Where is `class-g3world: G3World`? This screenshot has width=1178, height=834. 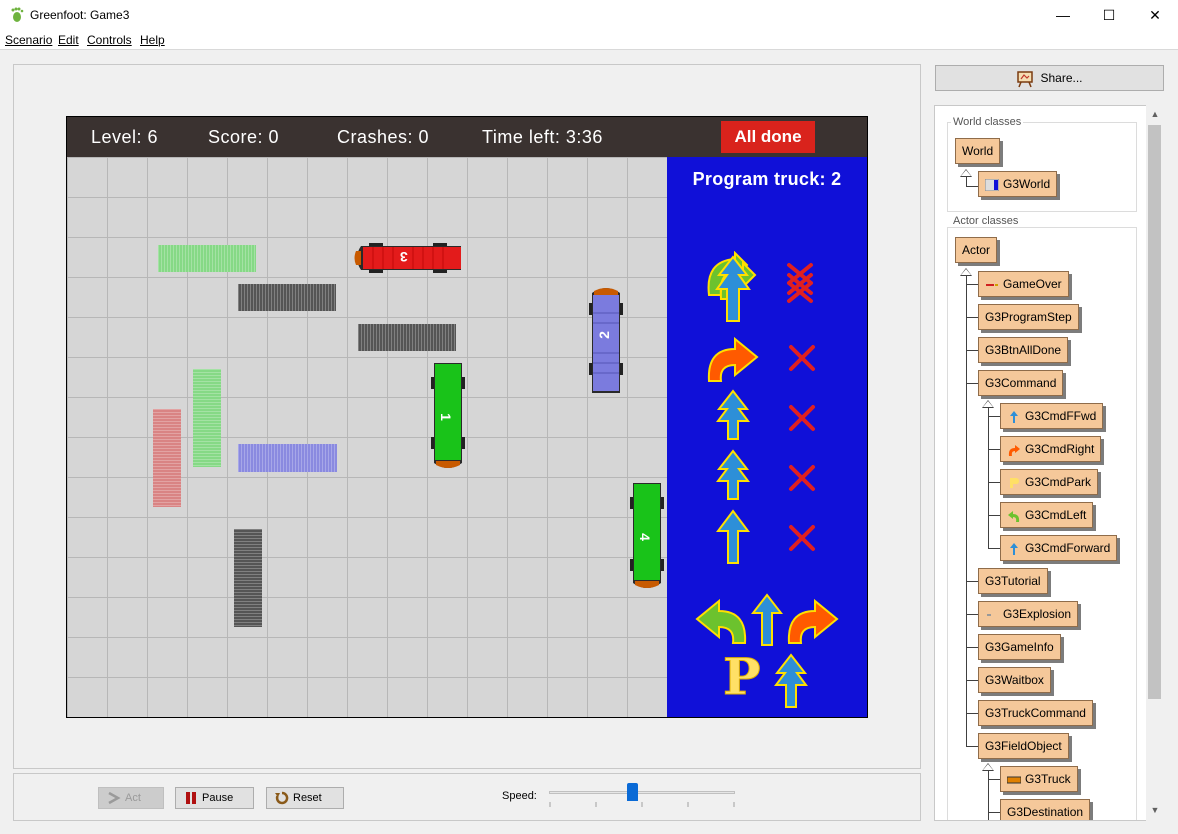 class-g3world: G3World is located at coordinates (1018, 184).